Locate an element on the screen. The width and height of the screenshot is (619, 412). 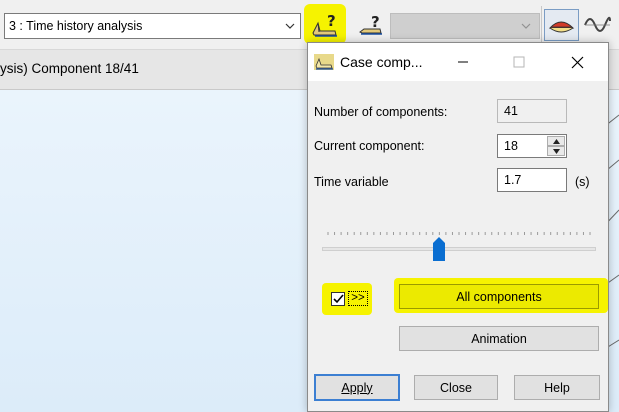
stepper-down-button is located at coordinates (556, 151).